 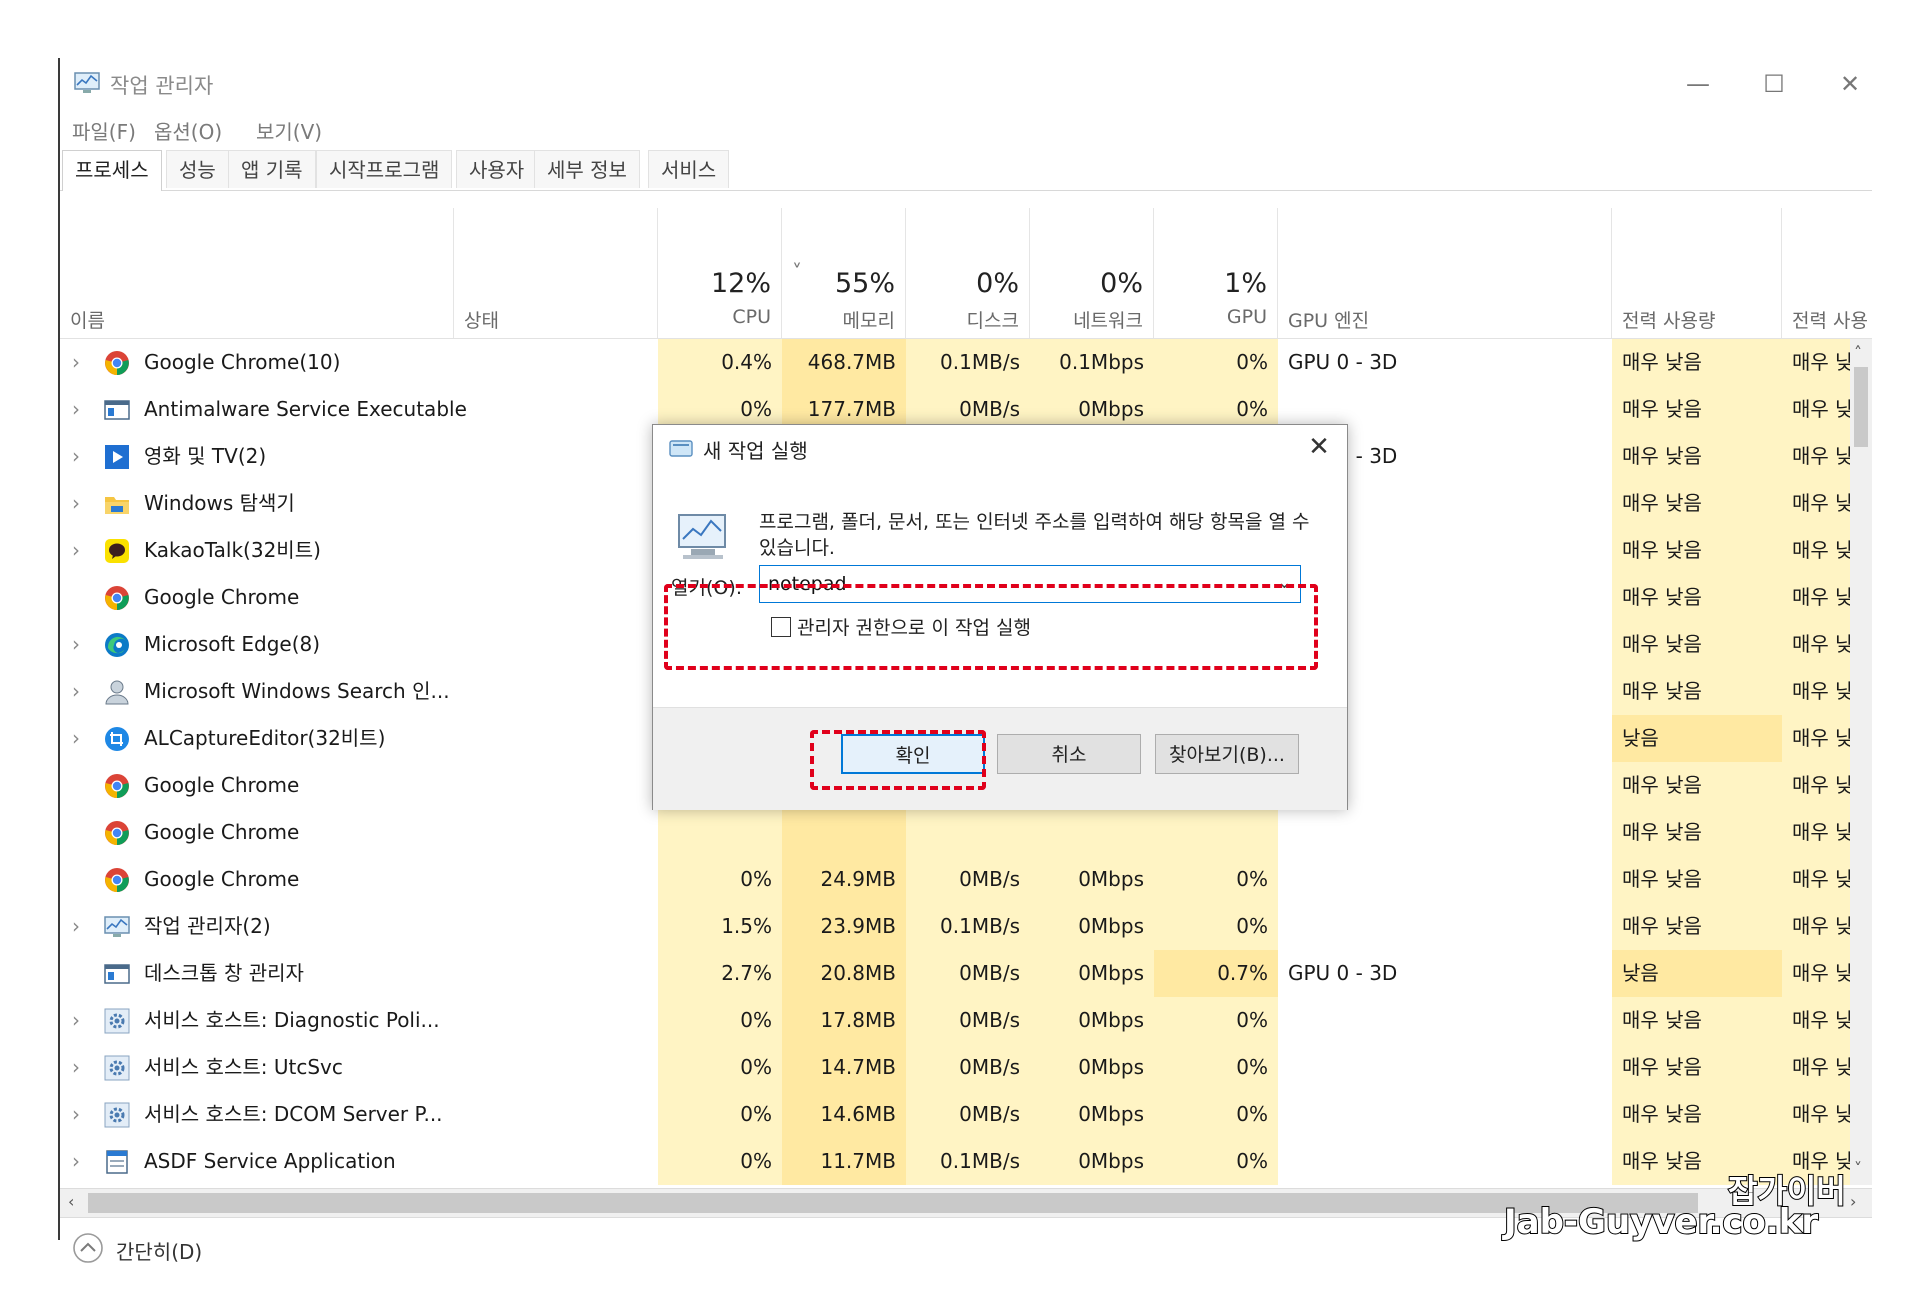 I want to click on scroll-up-arrow-icon: ˄, so click(x=1858, y=352).